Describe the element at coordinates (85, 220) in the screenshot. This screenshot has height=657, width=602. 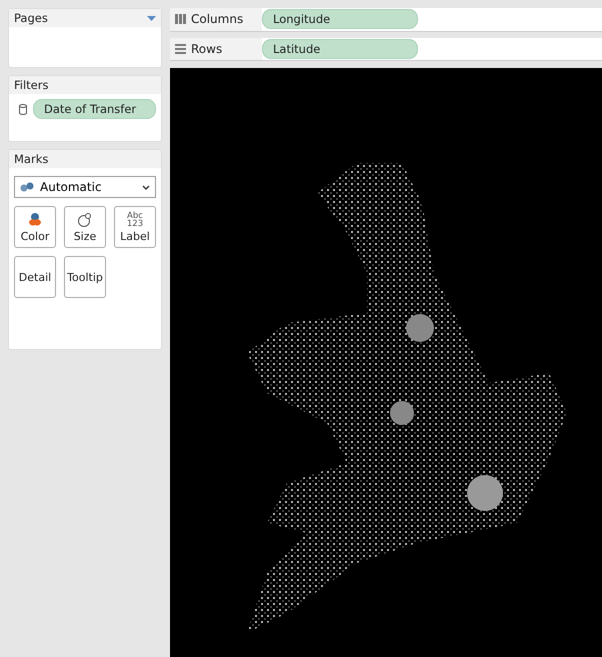
I see `size-circles-icon` at that location.